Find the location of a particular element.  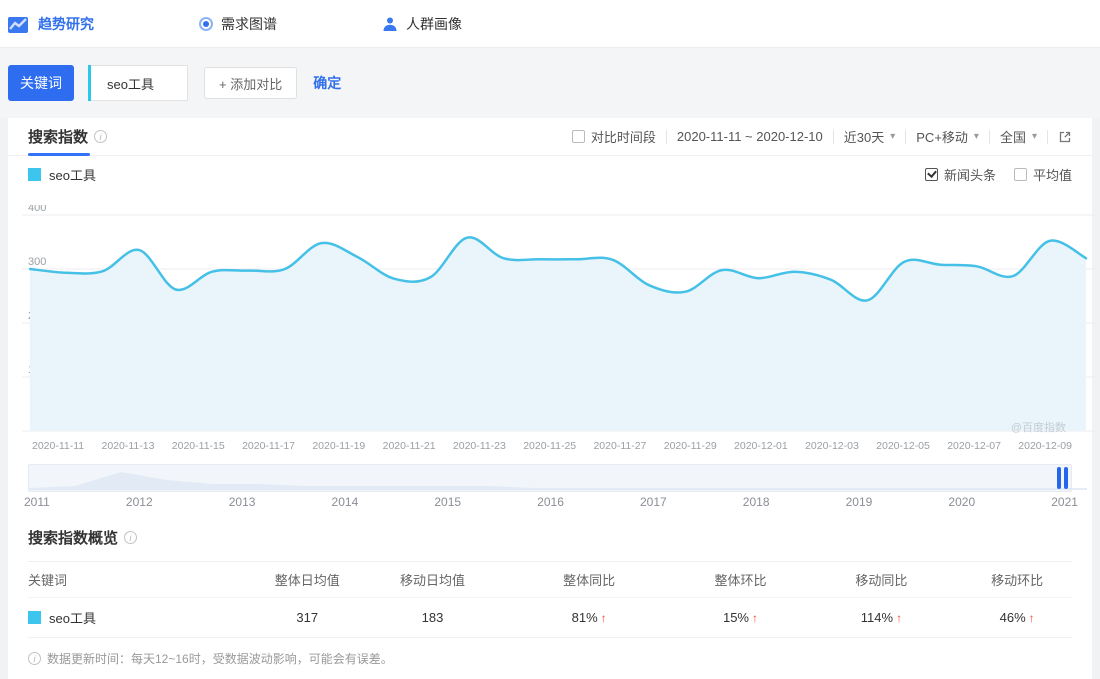

device-dropdown: PC+移动 ▾ is located at coordinates (947, 136).